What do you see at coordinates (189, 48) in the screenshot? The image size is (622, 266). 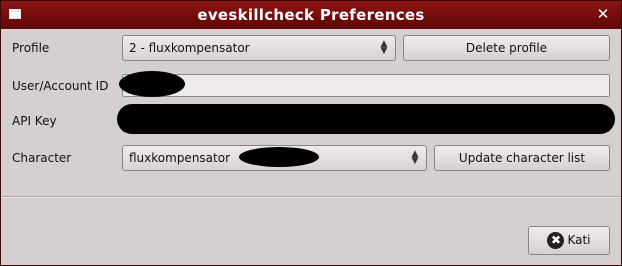 I see `profile-select-value: 2 - fluxkompensator` at bounding box center [189, 48].